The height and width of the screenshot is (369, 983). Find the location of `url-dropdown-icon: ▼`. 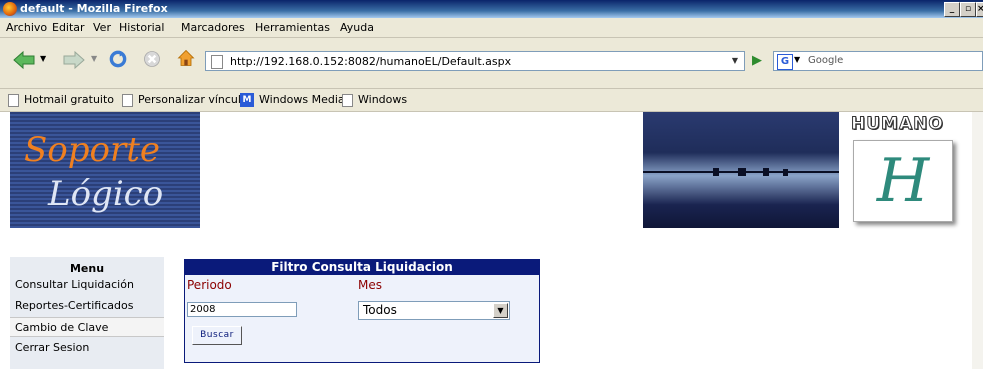

url-dropdown-icon: ▼ is located at coordinates (735, 61).